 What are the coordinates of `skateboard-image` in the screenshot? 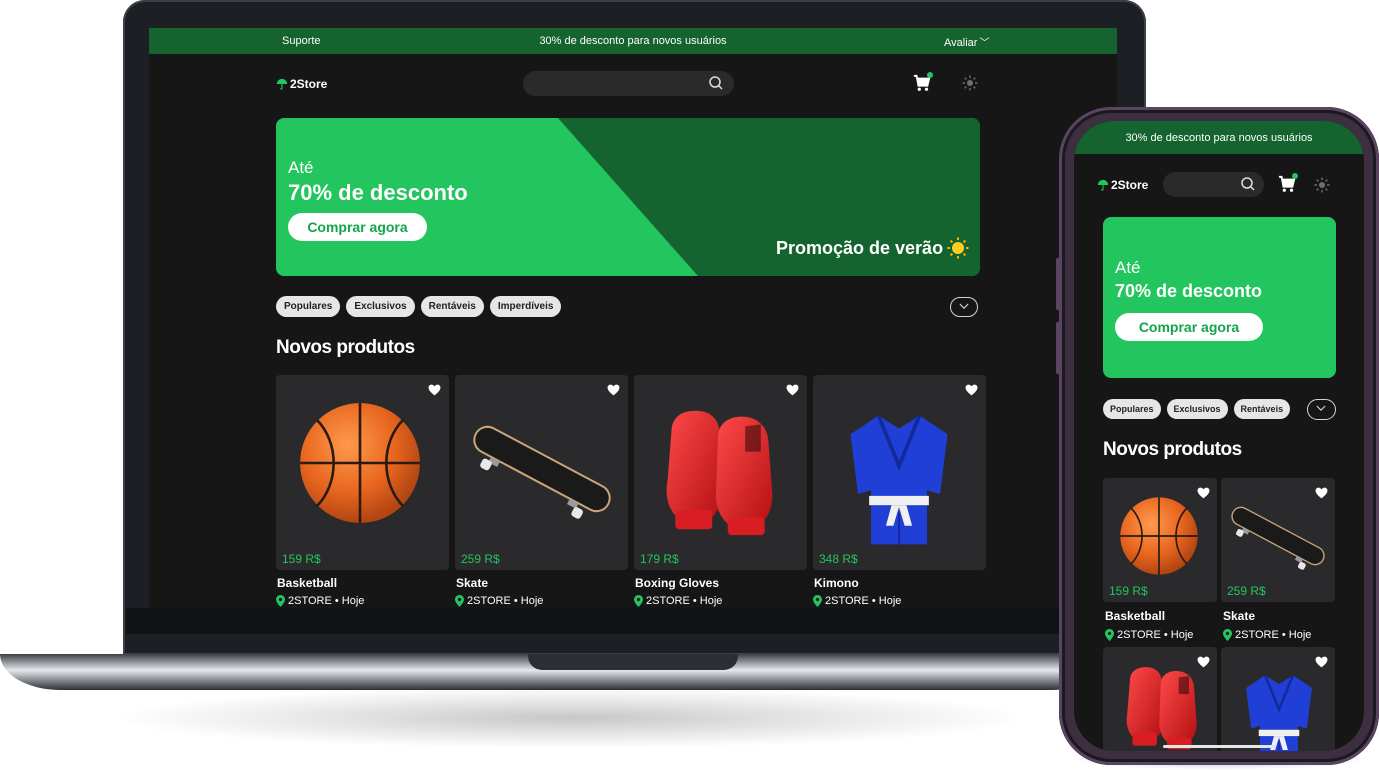 It's located at (1278, 536).